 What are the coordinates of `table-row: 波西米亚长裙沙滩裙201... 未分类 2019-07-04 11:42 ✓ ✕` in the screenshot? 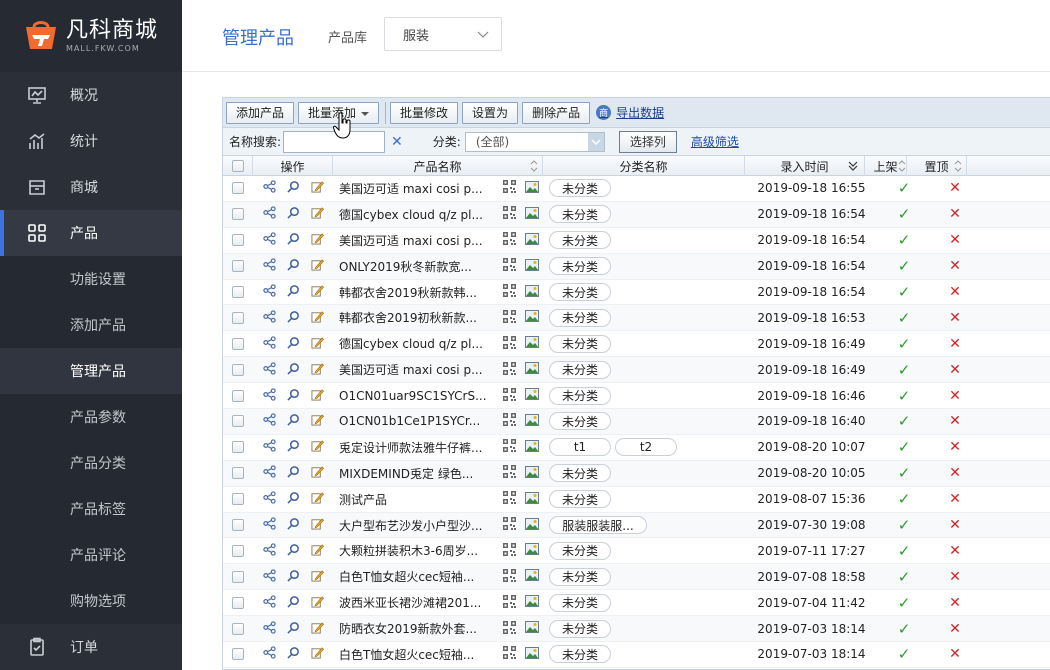 It's located at (636, 603).